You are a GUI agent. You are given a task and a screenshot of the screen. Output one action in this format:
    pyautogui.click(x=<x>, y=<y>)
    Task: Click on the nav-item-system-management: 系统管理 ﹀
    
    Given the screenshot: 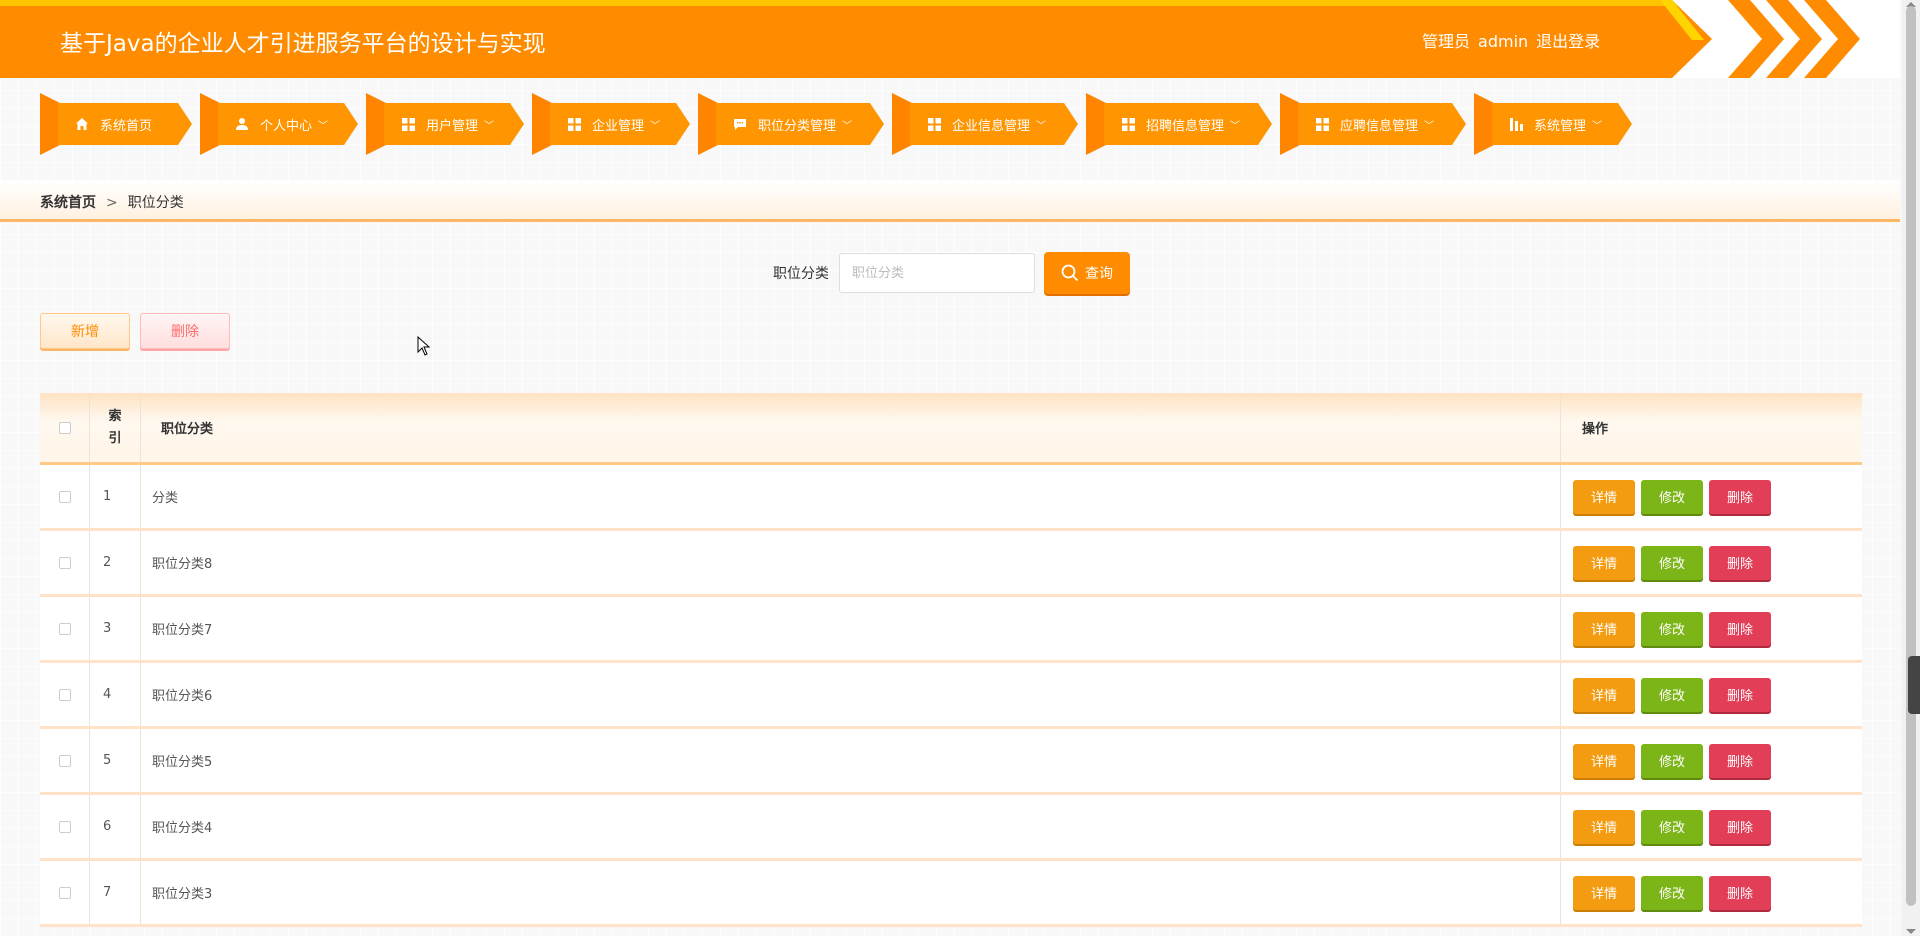 What is the action you would take?
    pyautogui.click(x=1553, y=124)
    